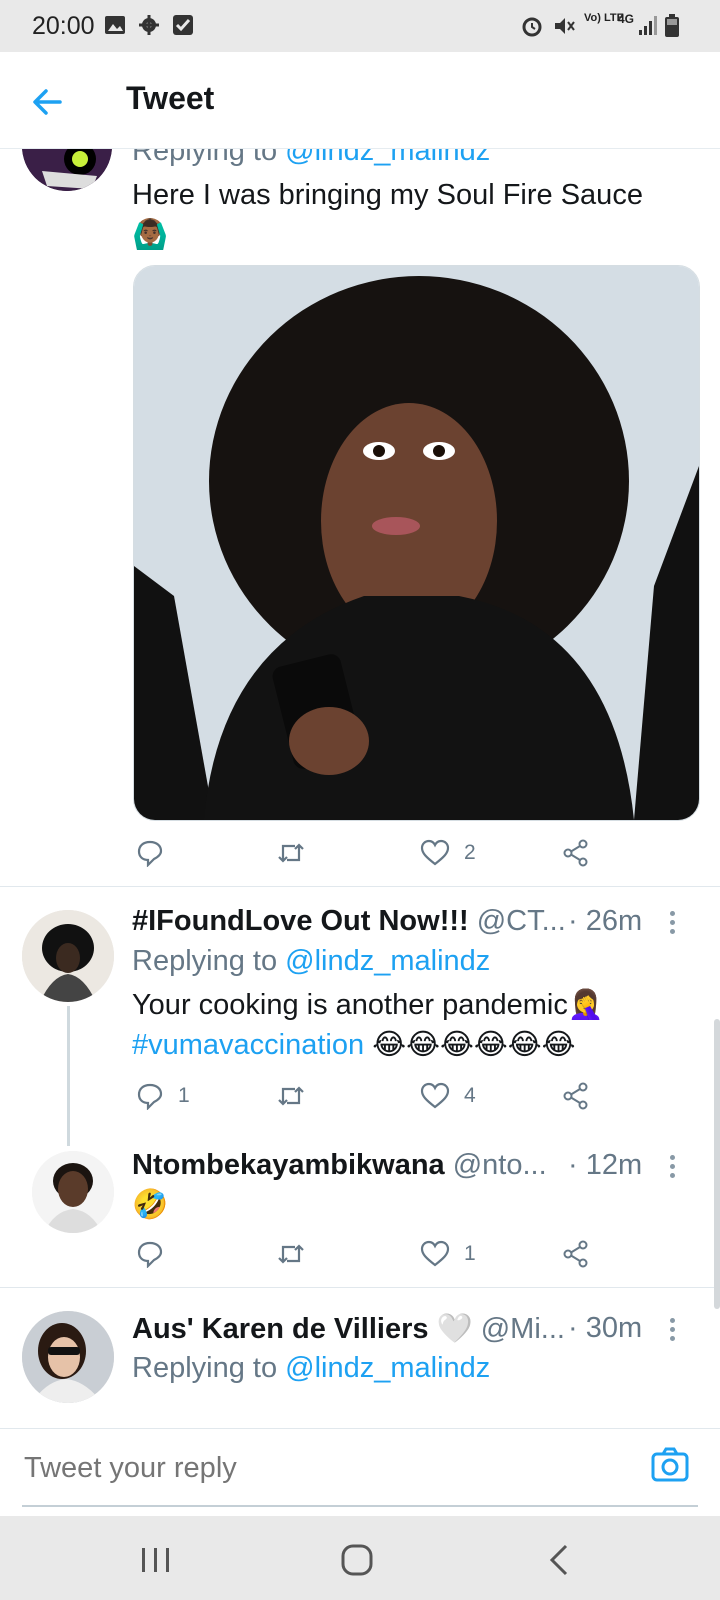  What do you see at coordinates (360, 26) in the screenshot?
I see `status-bar: 20:00 Vo) LTE 4G` at bounding box center [360, 26].